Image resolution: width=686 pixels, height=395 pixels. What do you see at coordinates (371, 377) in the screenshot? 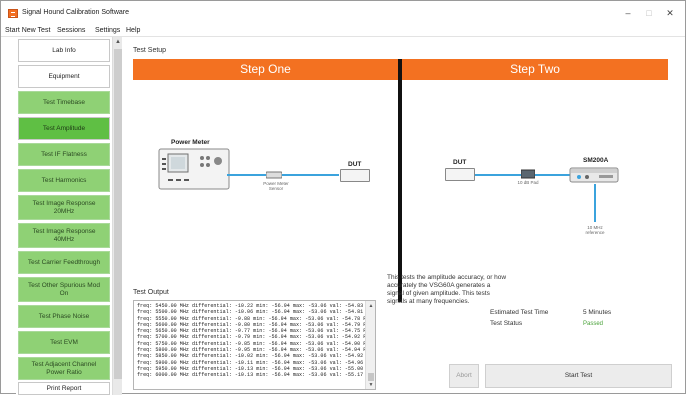
I see `output-scroll-thumb` at bounding box center [371, 377].